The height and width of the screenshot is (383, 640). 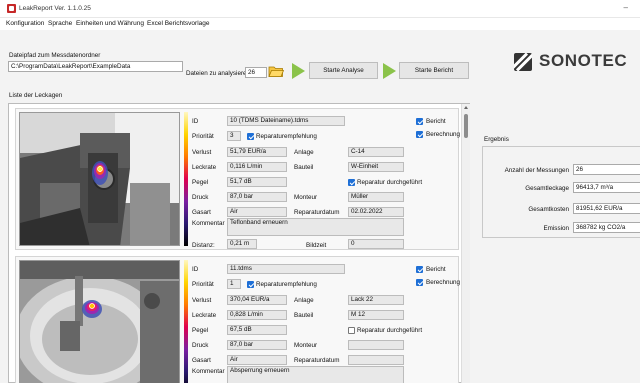 What do you see at coordinates (286, 121) in the screenshot?
I see `id-field: 10 (TDMS Dateiname).tdms` at bounding box center [286, 121].